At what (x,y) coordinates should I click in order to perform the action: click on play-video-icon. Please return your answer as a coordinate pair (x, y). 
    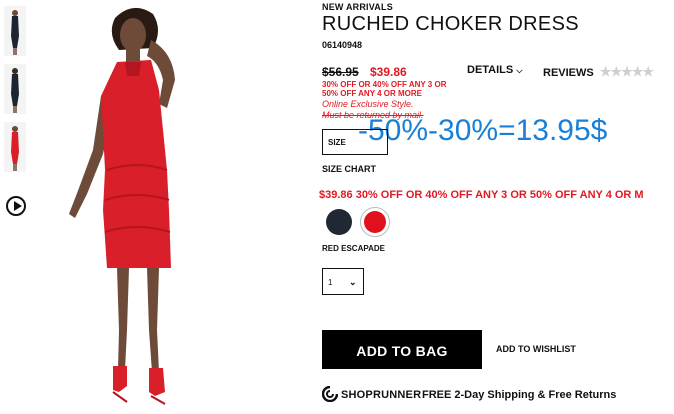
    Looking at the image, I should click on (16, 206).